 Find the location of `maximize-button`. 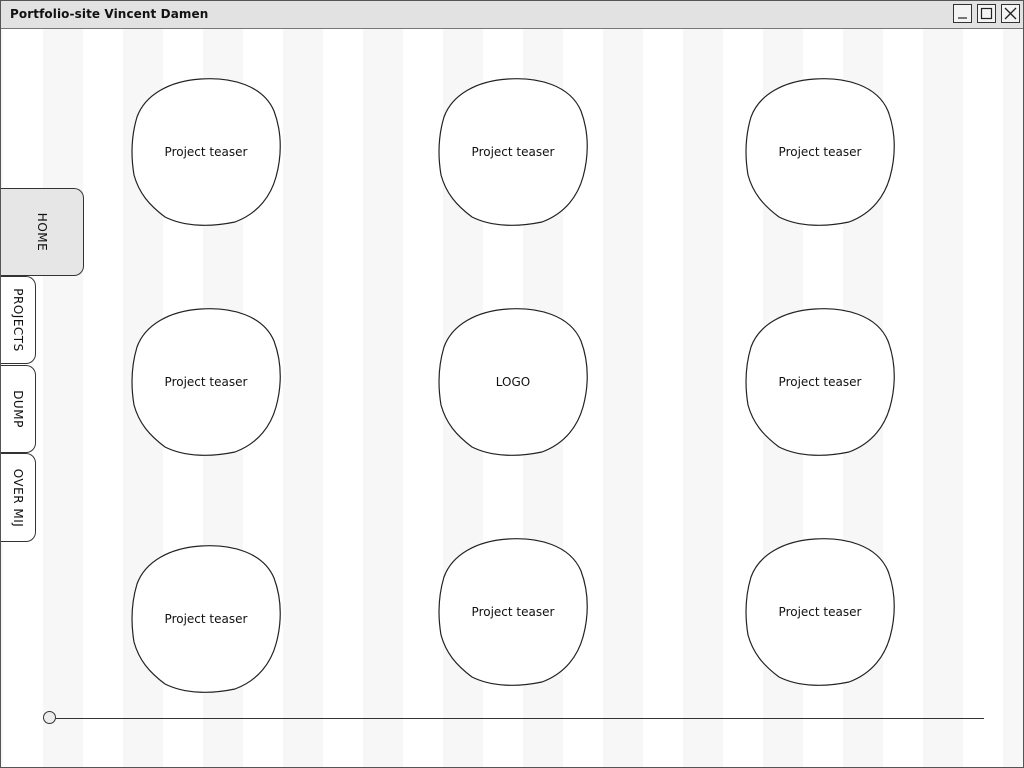

maximize-button is located at coordinates (986, 13).